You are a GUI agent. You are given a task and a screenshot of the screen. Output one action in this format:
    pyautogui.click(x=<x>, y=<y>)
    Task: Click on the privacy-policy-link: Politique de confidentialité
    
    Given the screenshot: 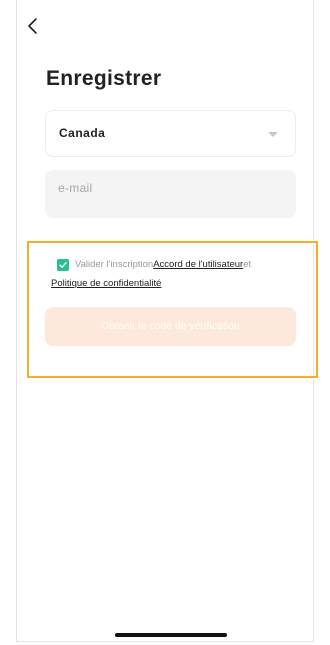 What is the action you would take?
    pyautogui.click(x=106, y=283)
    